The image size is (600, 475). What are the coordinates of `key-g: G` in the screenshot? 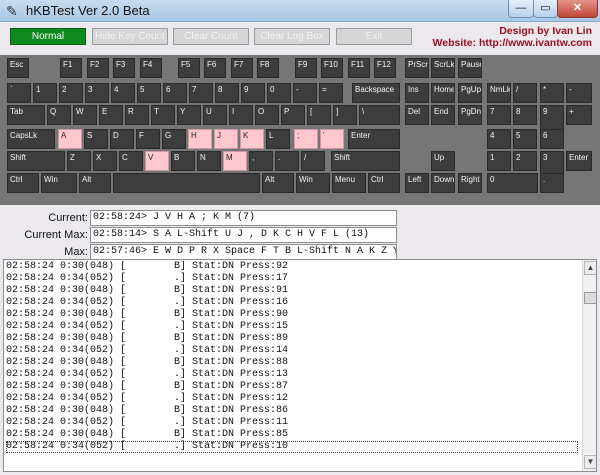 It's located at (174, 139).